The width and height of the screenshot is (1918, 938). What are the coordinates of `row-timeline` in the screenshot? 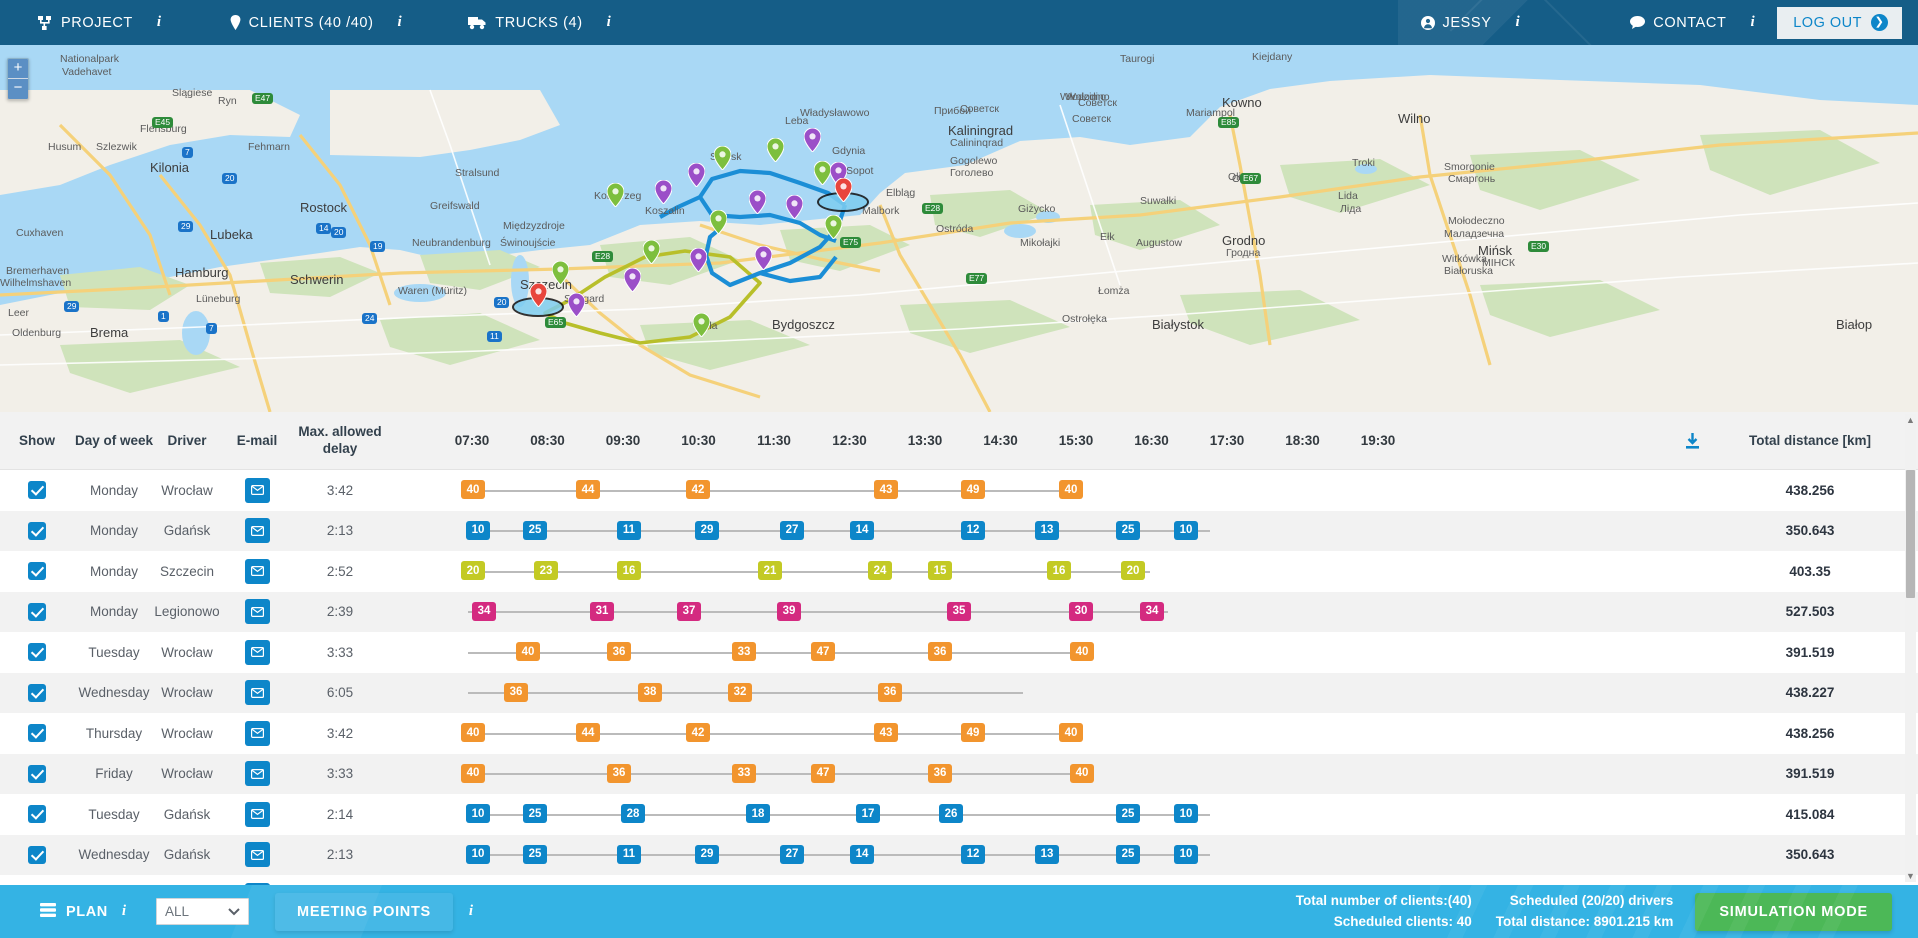 It's located at (1184, 880).